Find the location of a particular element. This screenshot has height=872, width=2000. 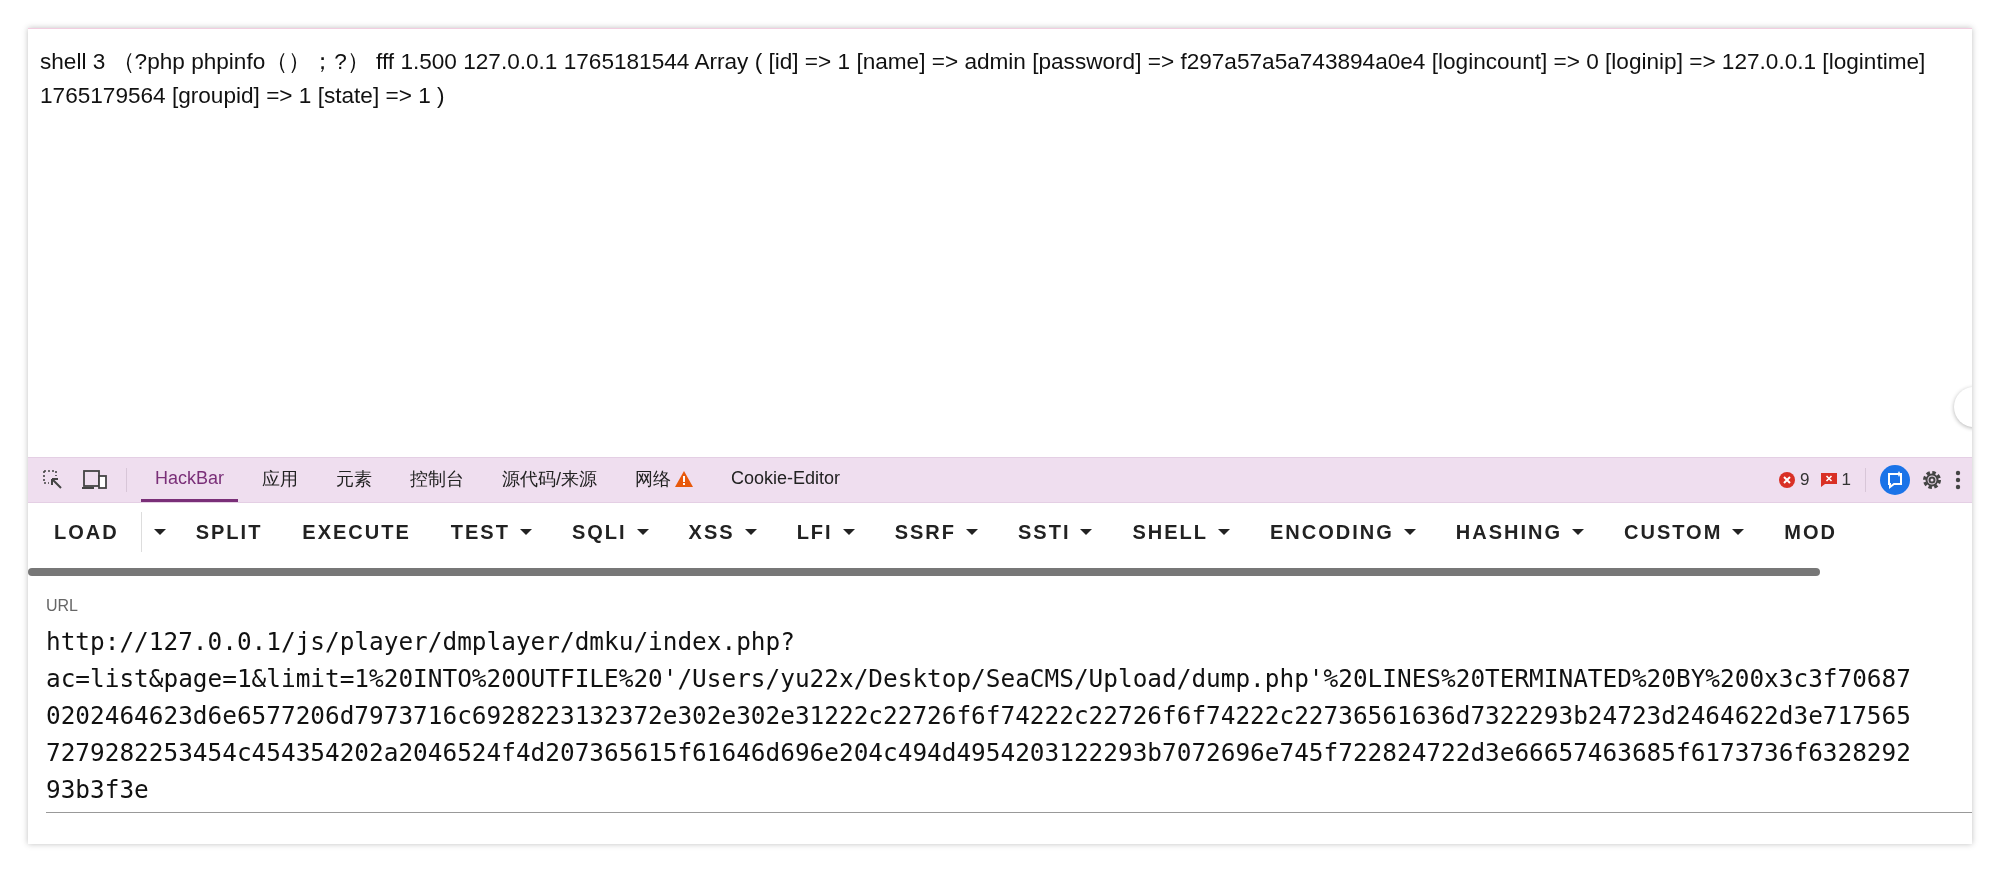

menu-button: SSRF is located at coordinates (936, 532).